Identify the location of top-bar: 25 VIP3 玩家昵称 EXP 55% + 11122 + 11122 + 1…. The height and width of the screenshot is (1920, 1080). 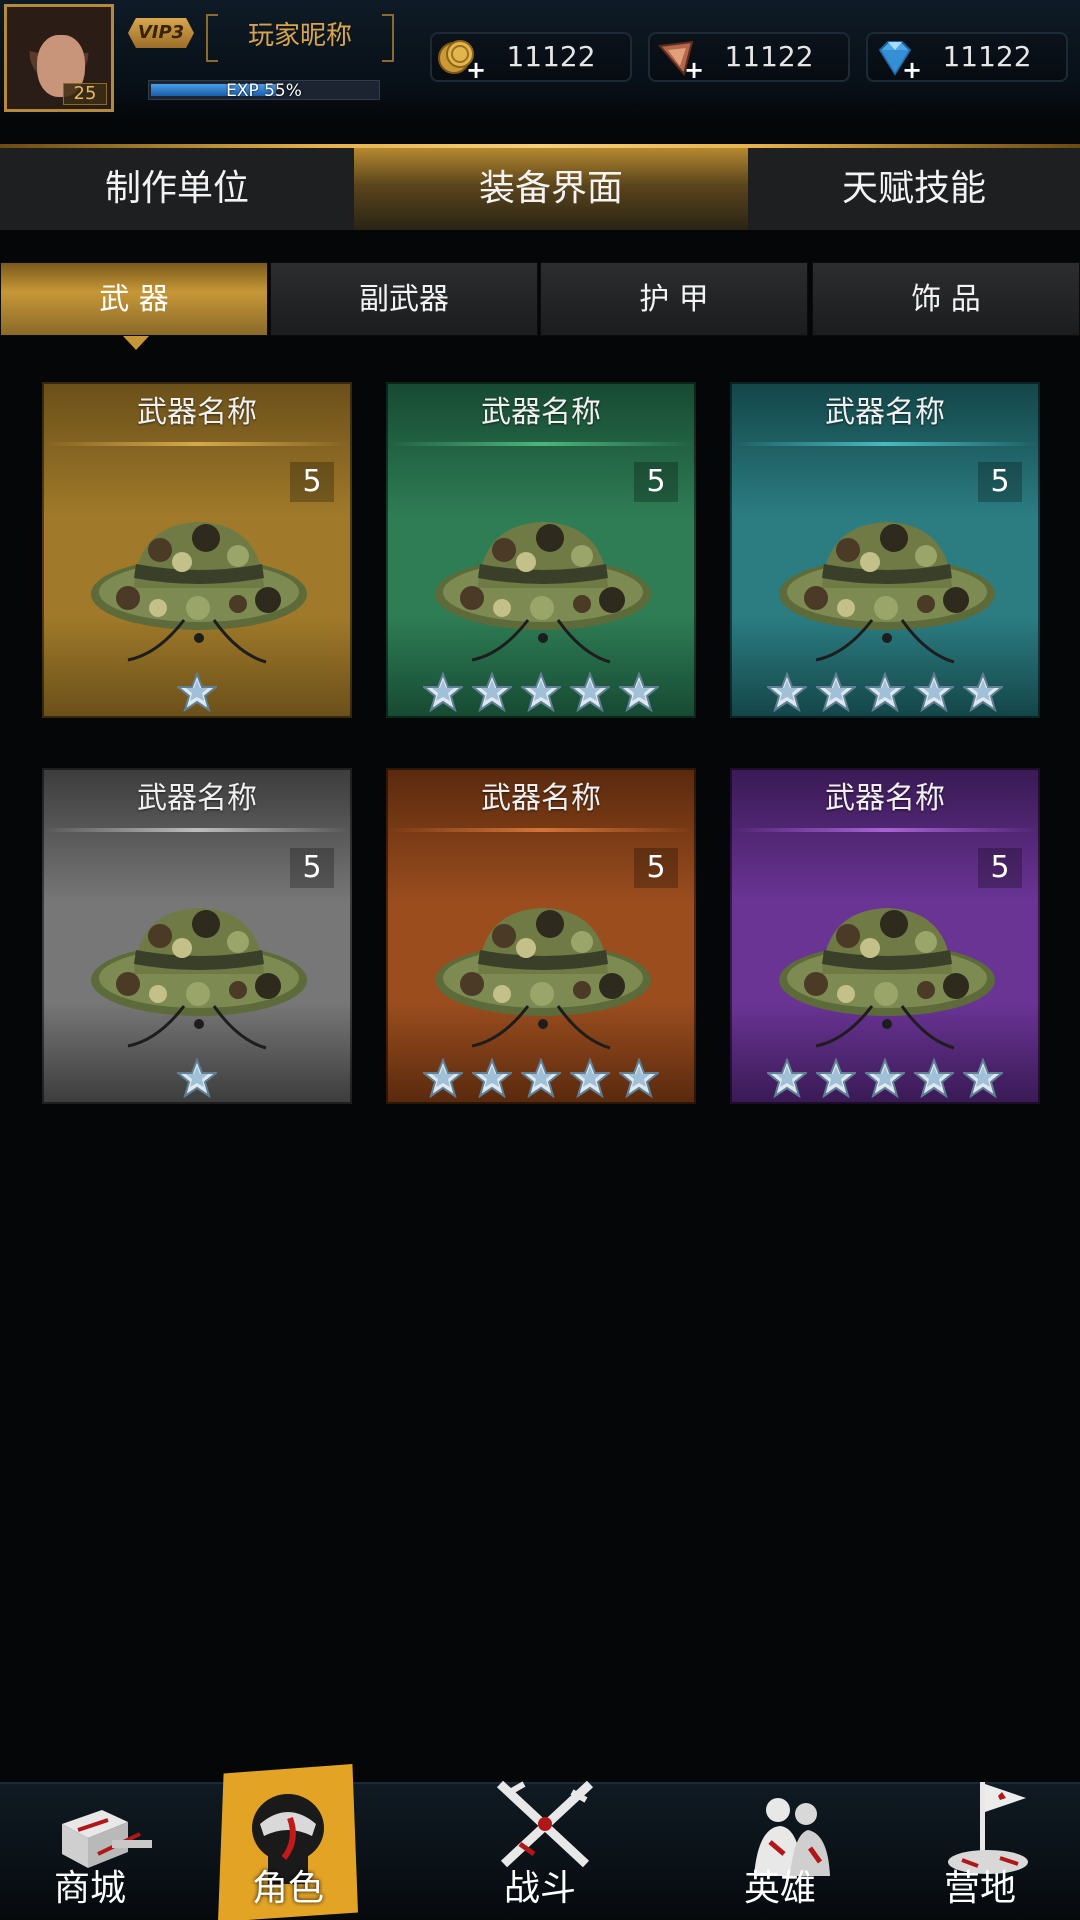
(540, 59).